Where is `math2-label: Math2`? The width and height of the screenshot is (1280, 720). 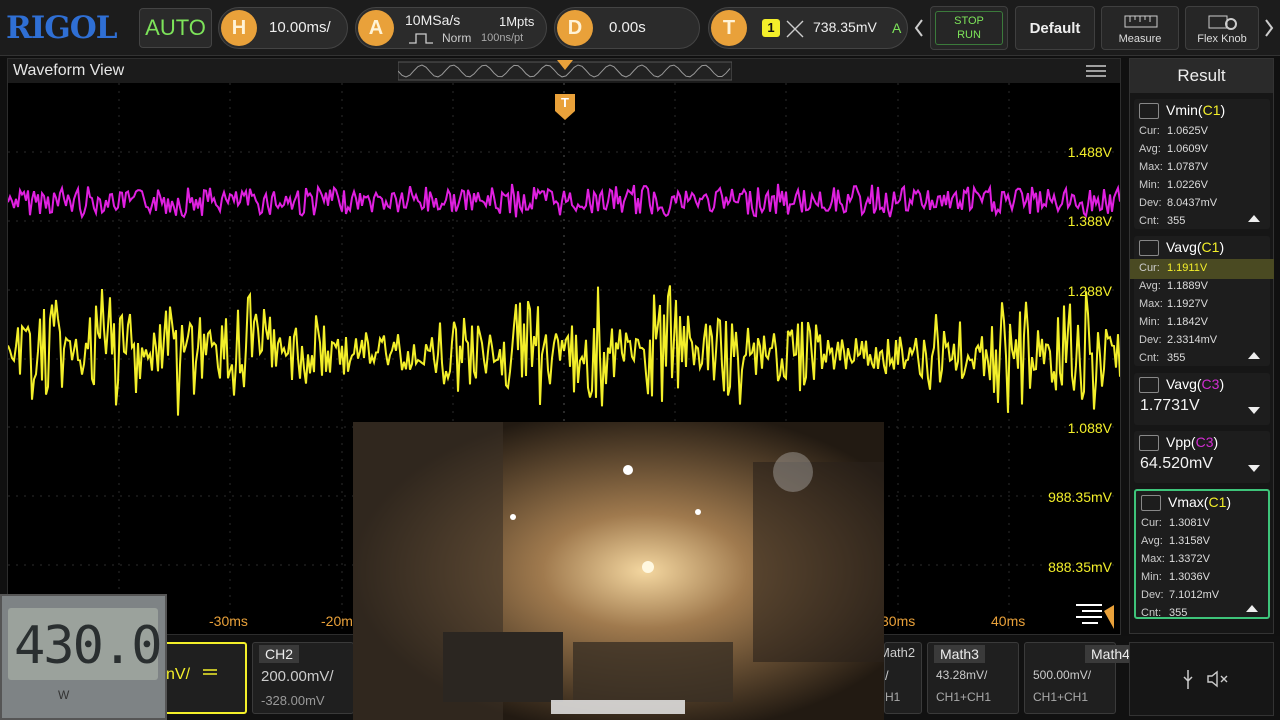
math2-label: Math2 is located at coordinates (897, 652).